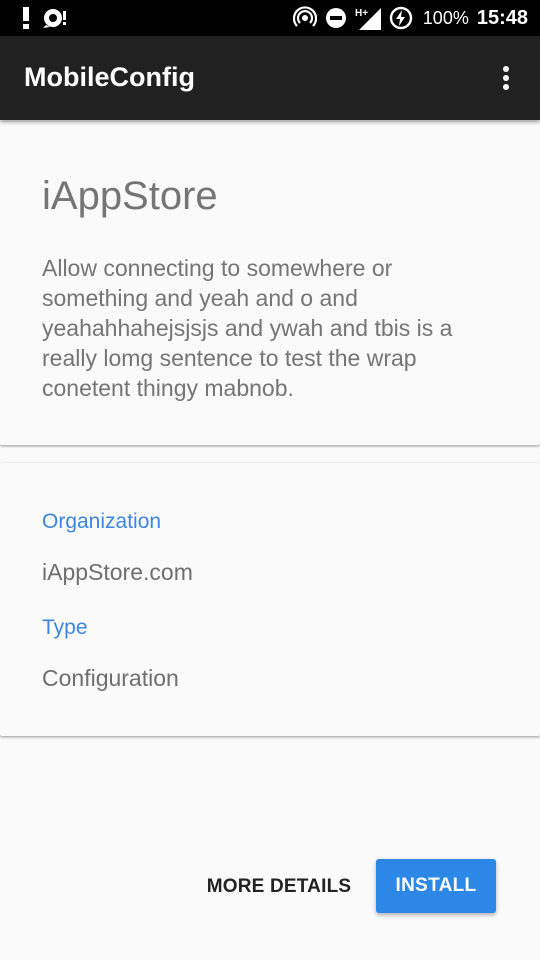  I want to click on app-toolbar: MobileConfig, so click(270, 78).